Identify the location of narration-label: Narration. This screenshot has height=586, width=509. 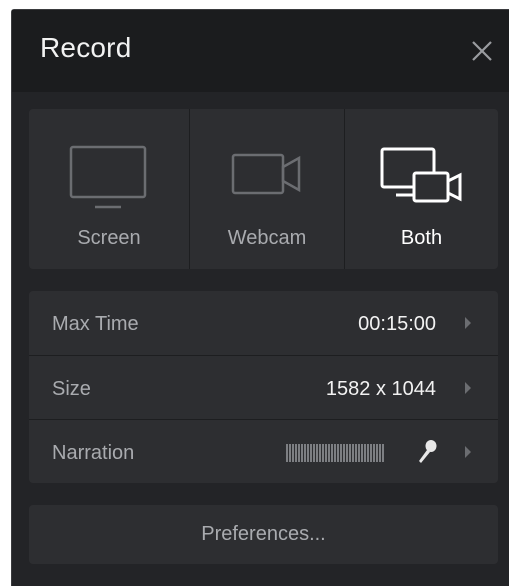
(93, 453).